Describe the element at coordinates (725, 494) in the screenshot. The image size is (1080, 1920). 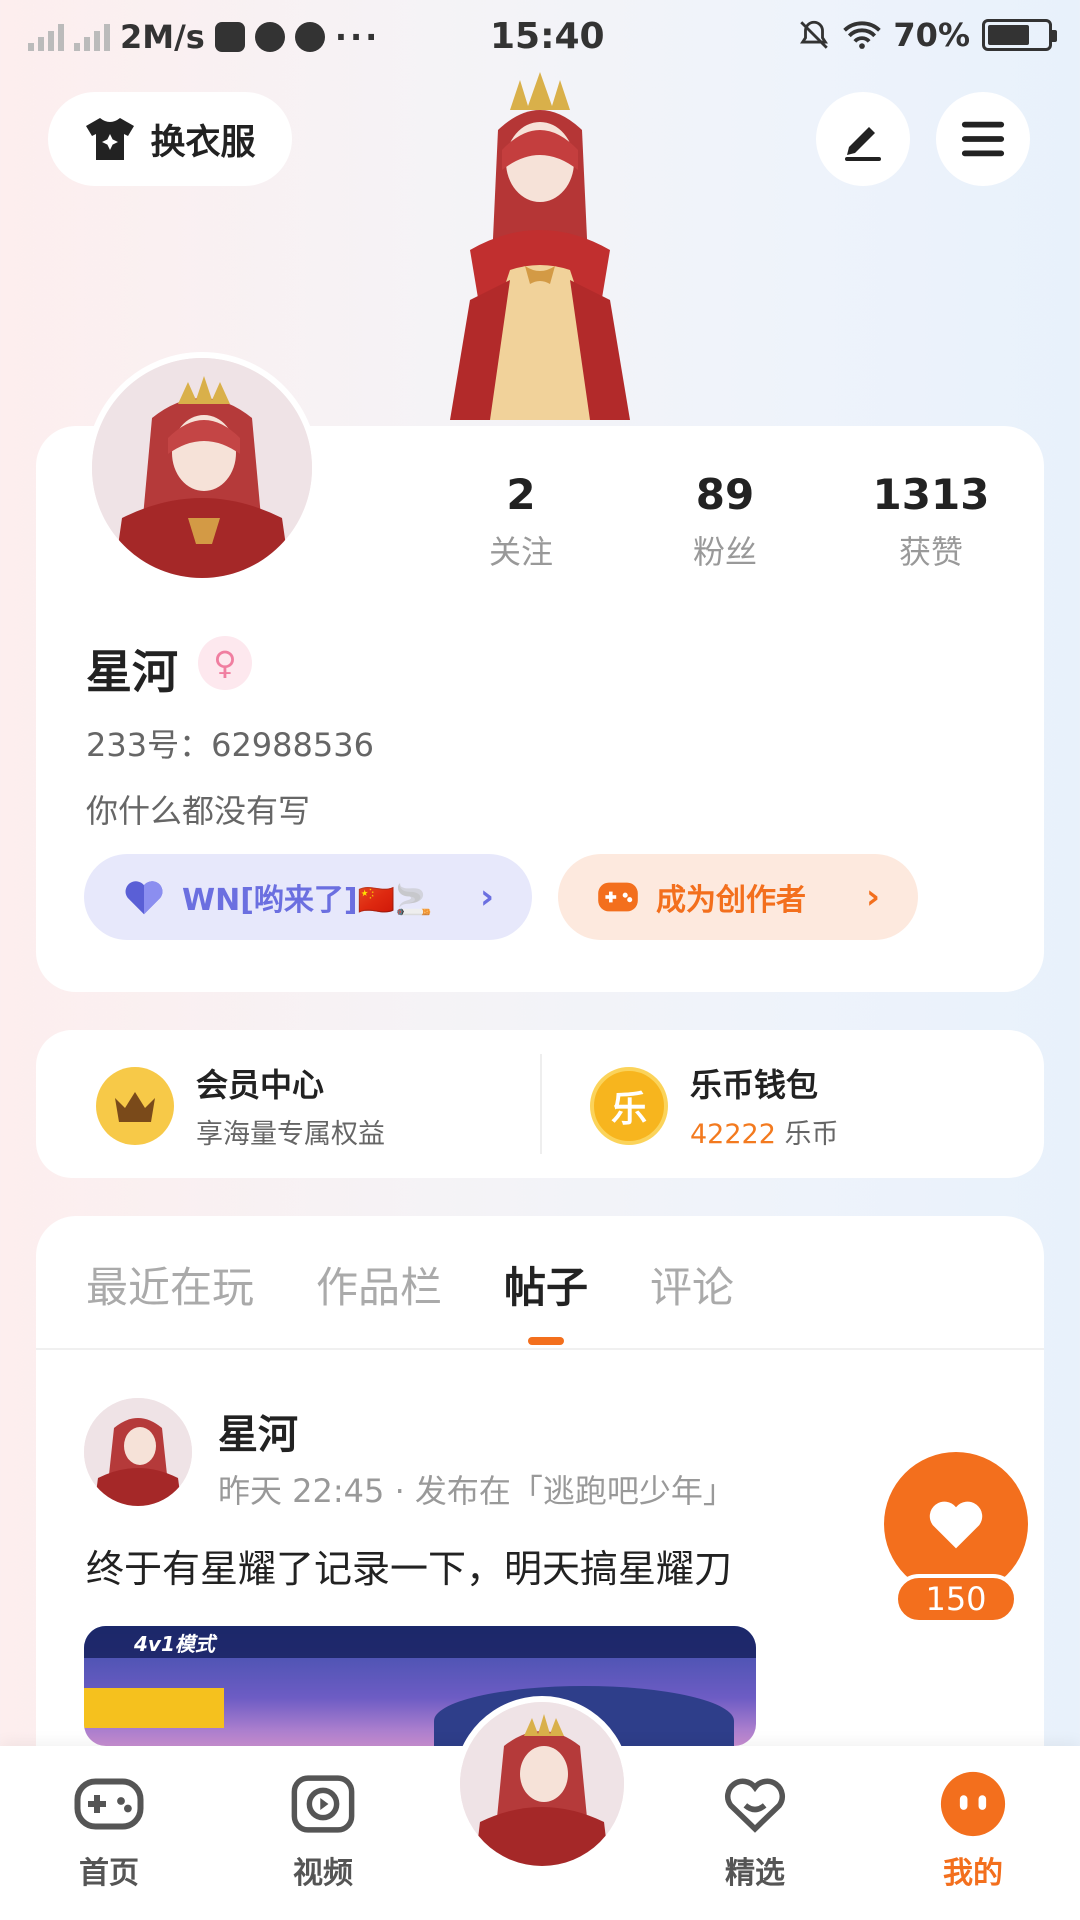
I see `stat-value: 89` at that location.